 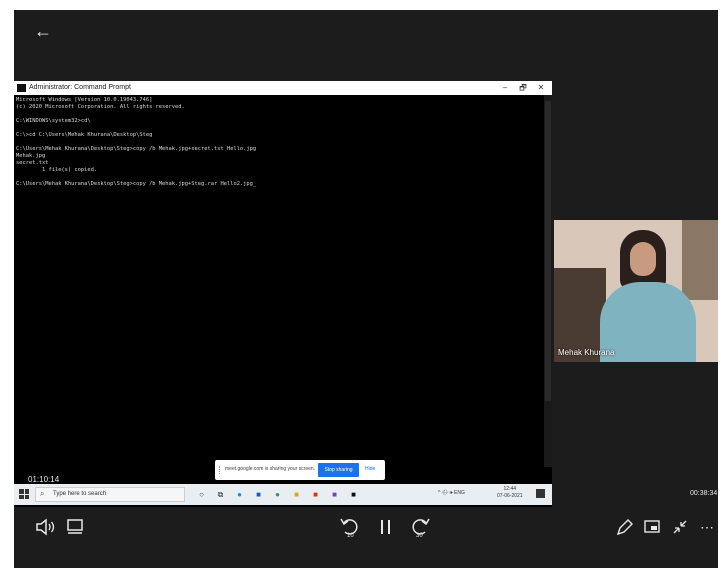 What do you see at coordinates (652, 527) in the screenshot?
I see `picture-in-picture-icon` at bounding box center [652, 527].